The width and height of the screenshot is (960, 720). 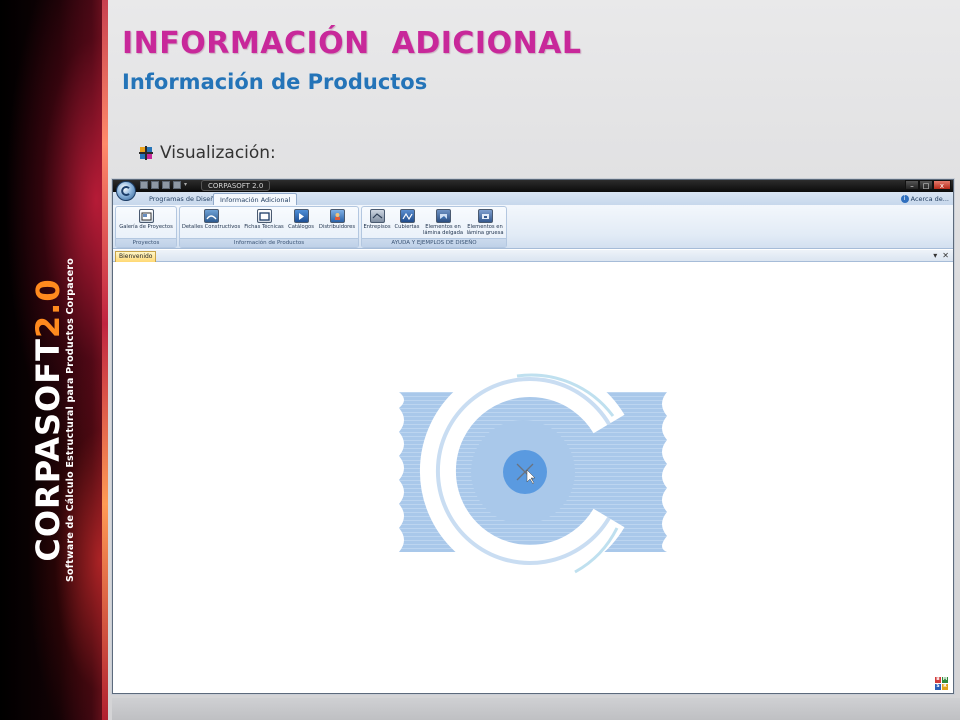 I want to click on window-controls: – □ x, so click(x=928, y=185).